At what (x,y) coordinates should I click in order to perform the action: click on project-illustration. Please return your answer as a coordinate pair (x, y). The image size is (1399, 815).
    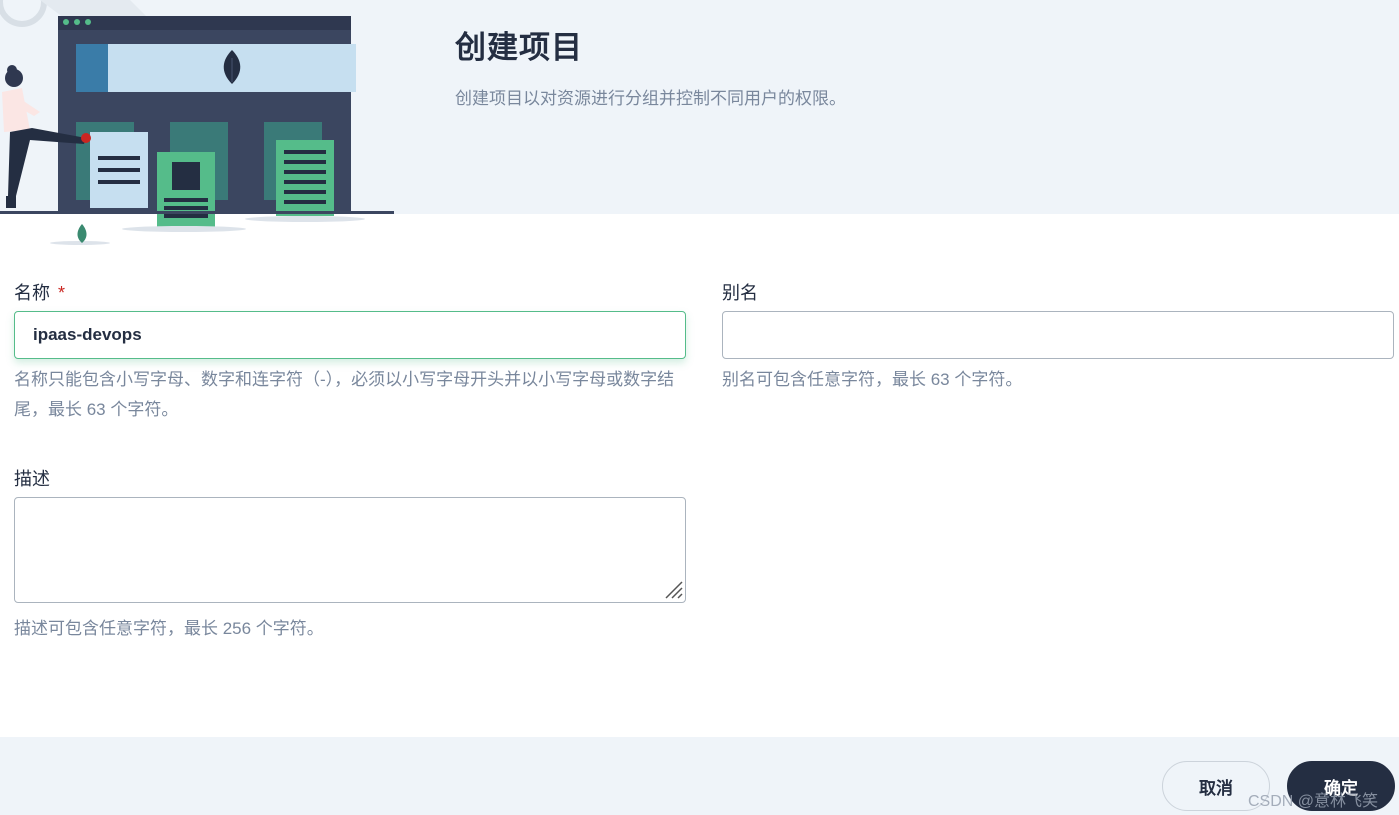
    Looking at the image, I should click on (197, 122).